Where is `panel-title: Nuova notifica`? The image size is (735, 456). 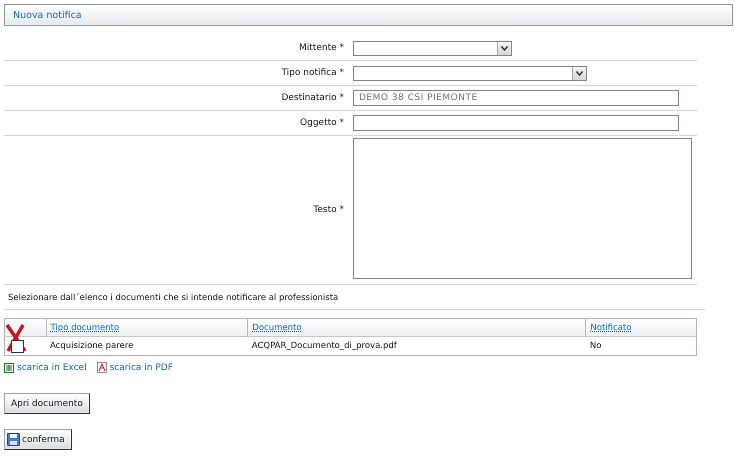
panel-title: Nuova notifica is located at coordinates (368, 15).